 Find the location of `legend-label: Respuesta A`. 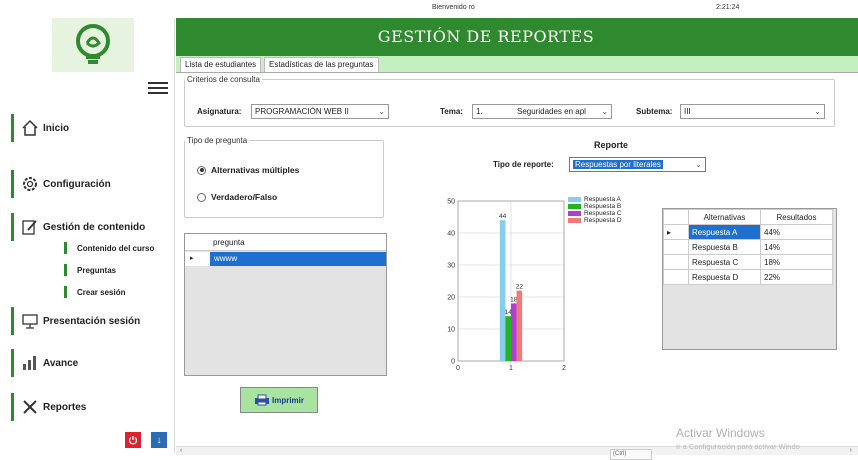

legend-label: Respuesta A is located at coordinates (602, 199).